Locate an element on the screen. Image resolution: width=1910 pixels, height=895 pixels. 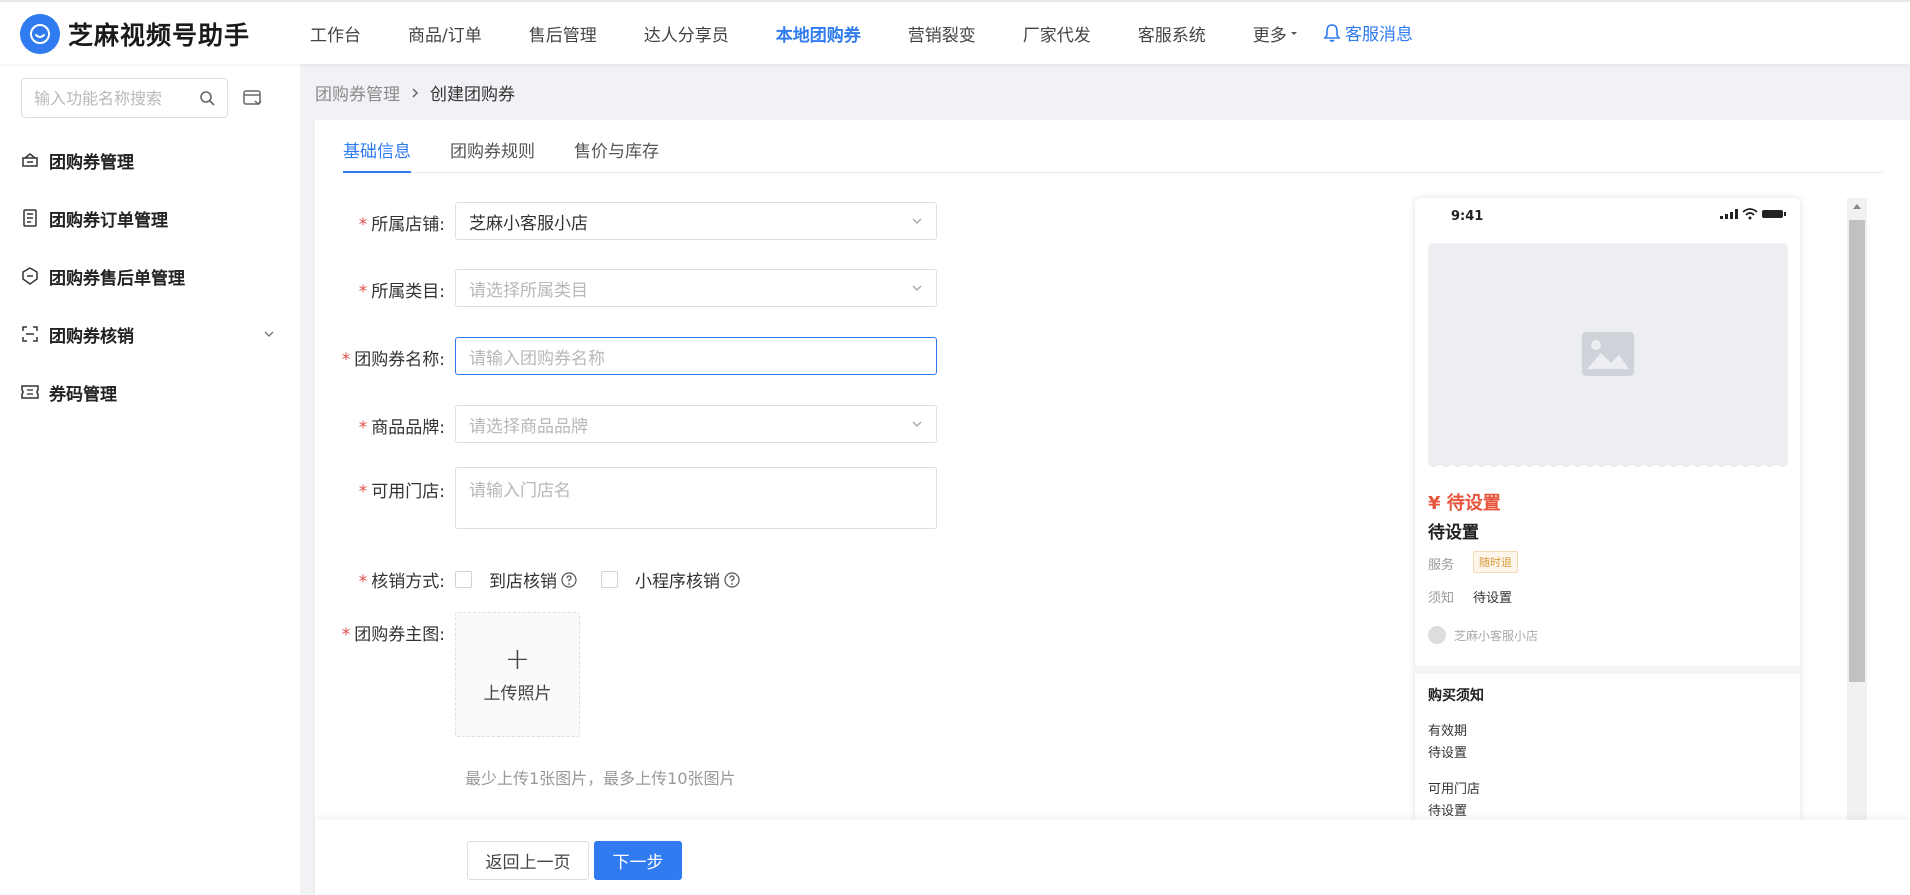
form-row-shop: * 所属店铺: 芝麻小客服小店 is located at coordinates (626, 221).